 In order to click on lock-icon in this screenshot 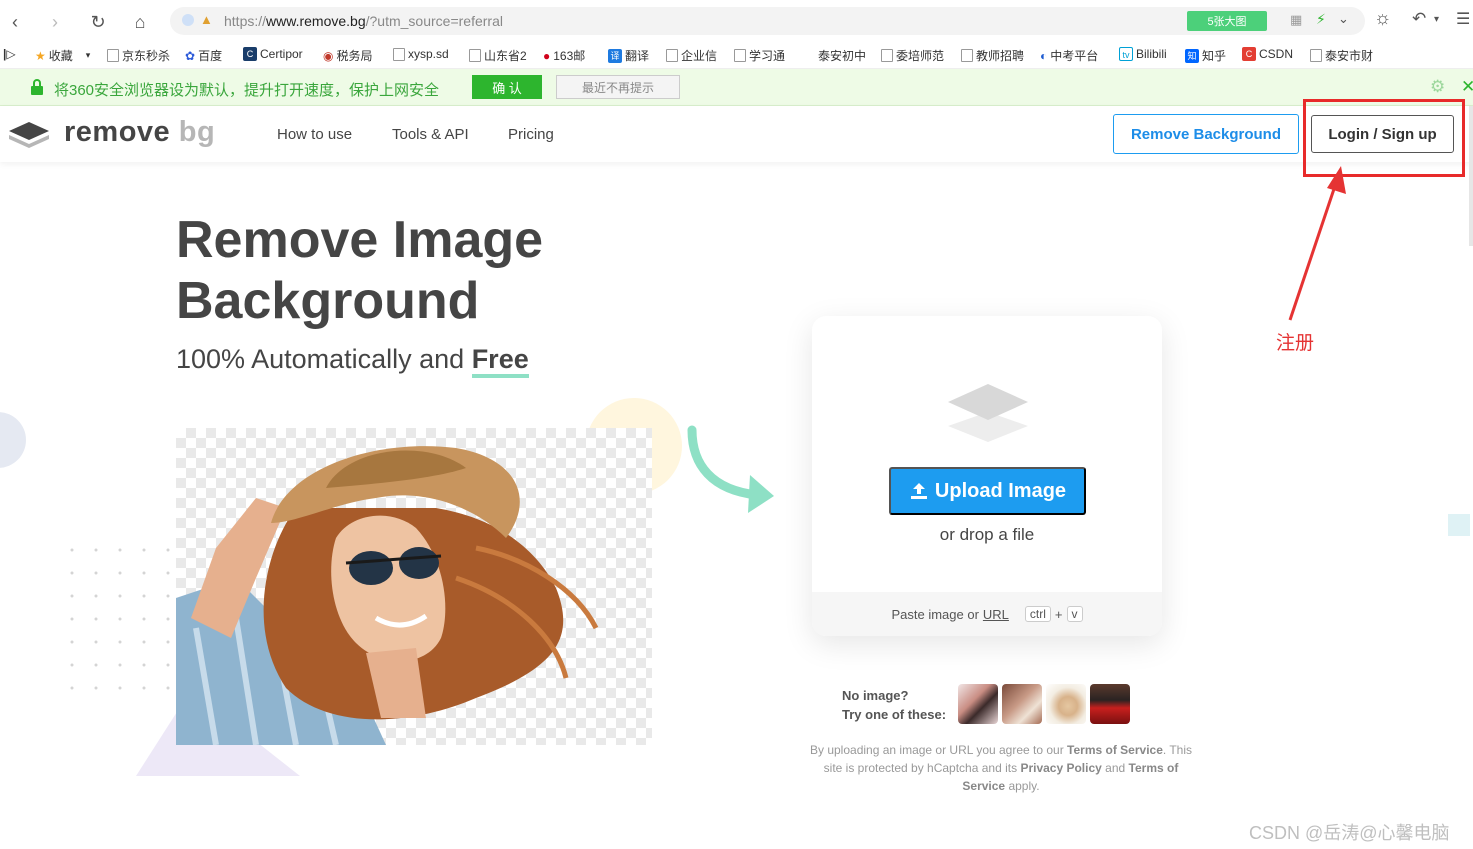, I will do `click(37, 87)`.